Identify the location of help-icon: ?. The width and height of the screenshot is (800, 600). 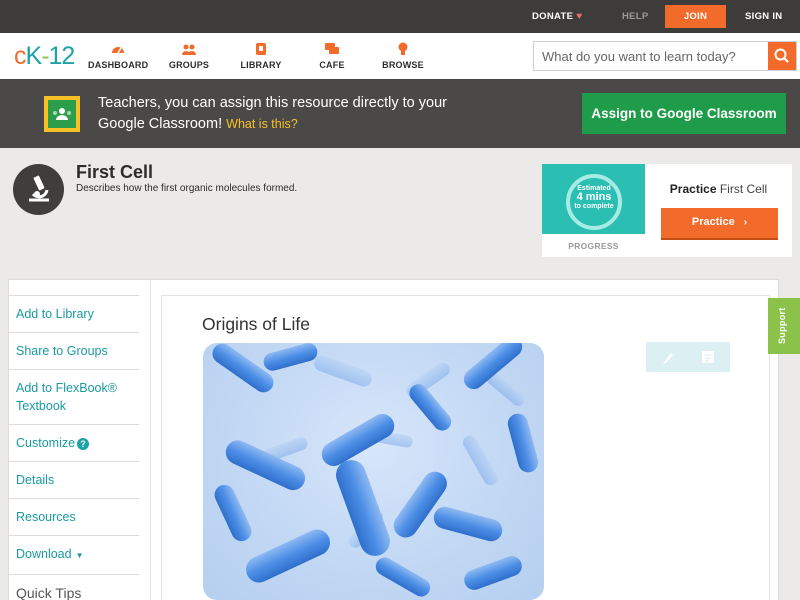
(83, 443).